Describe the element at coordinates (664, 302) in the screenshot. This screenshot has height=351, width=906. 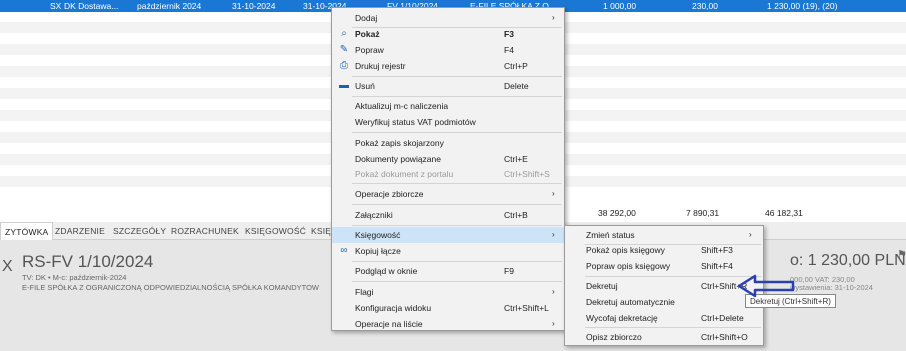
I see `submenu-item-dekretuj-automatycznie: Dekretuj automatycznie` at that location.